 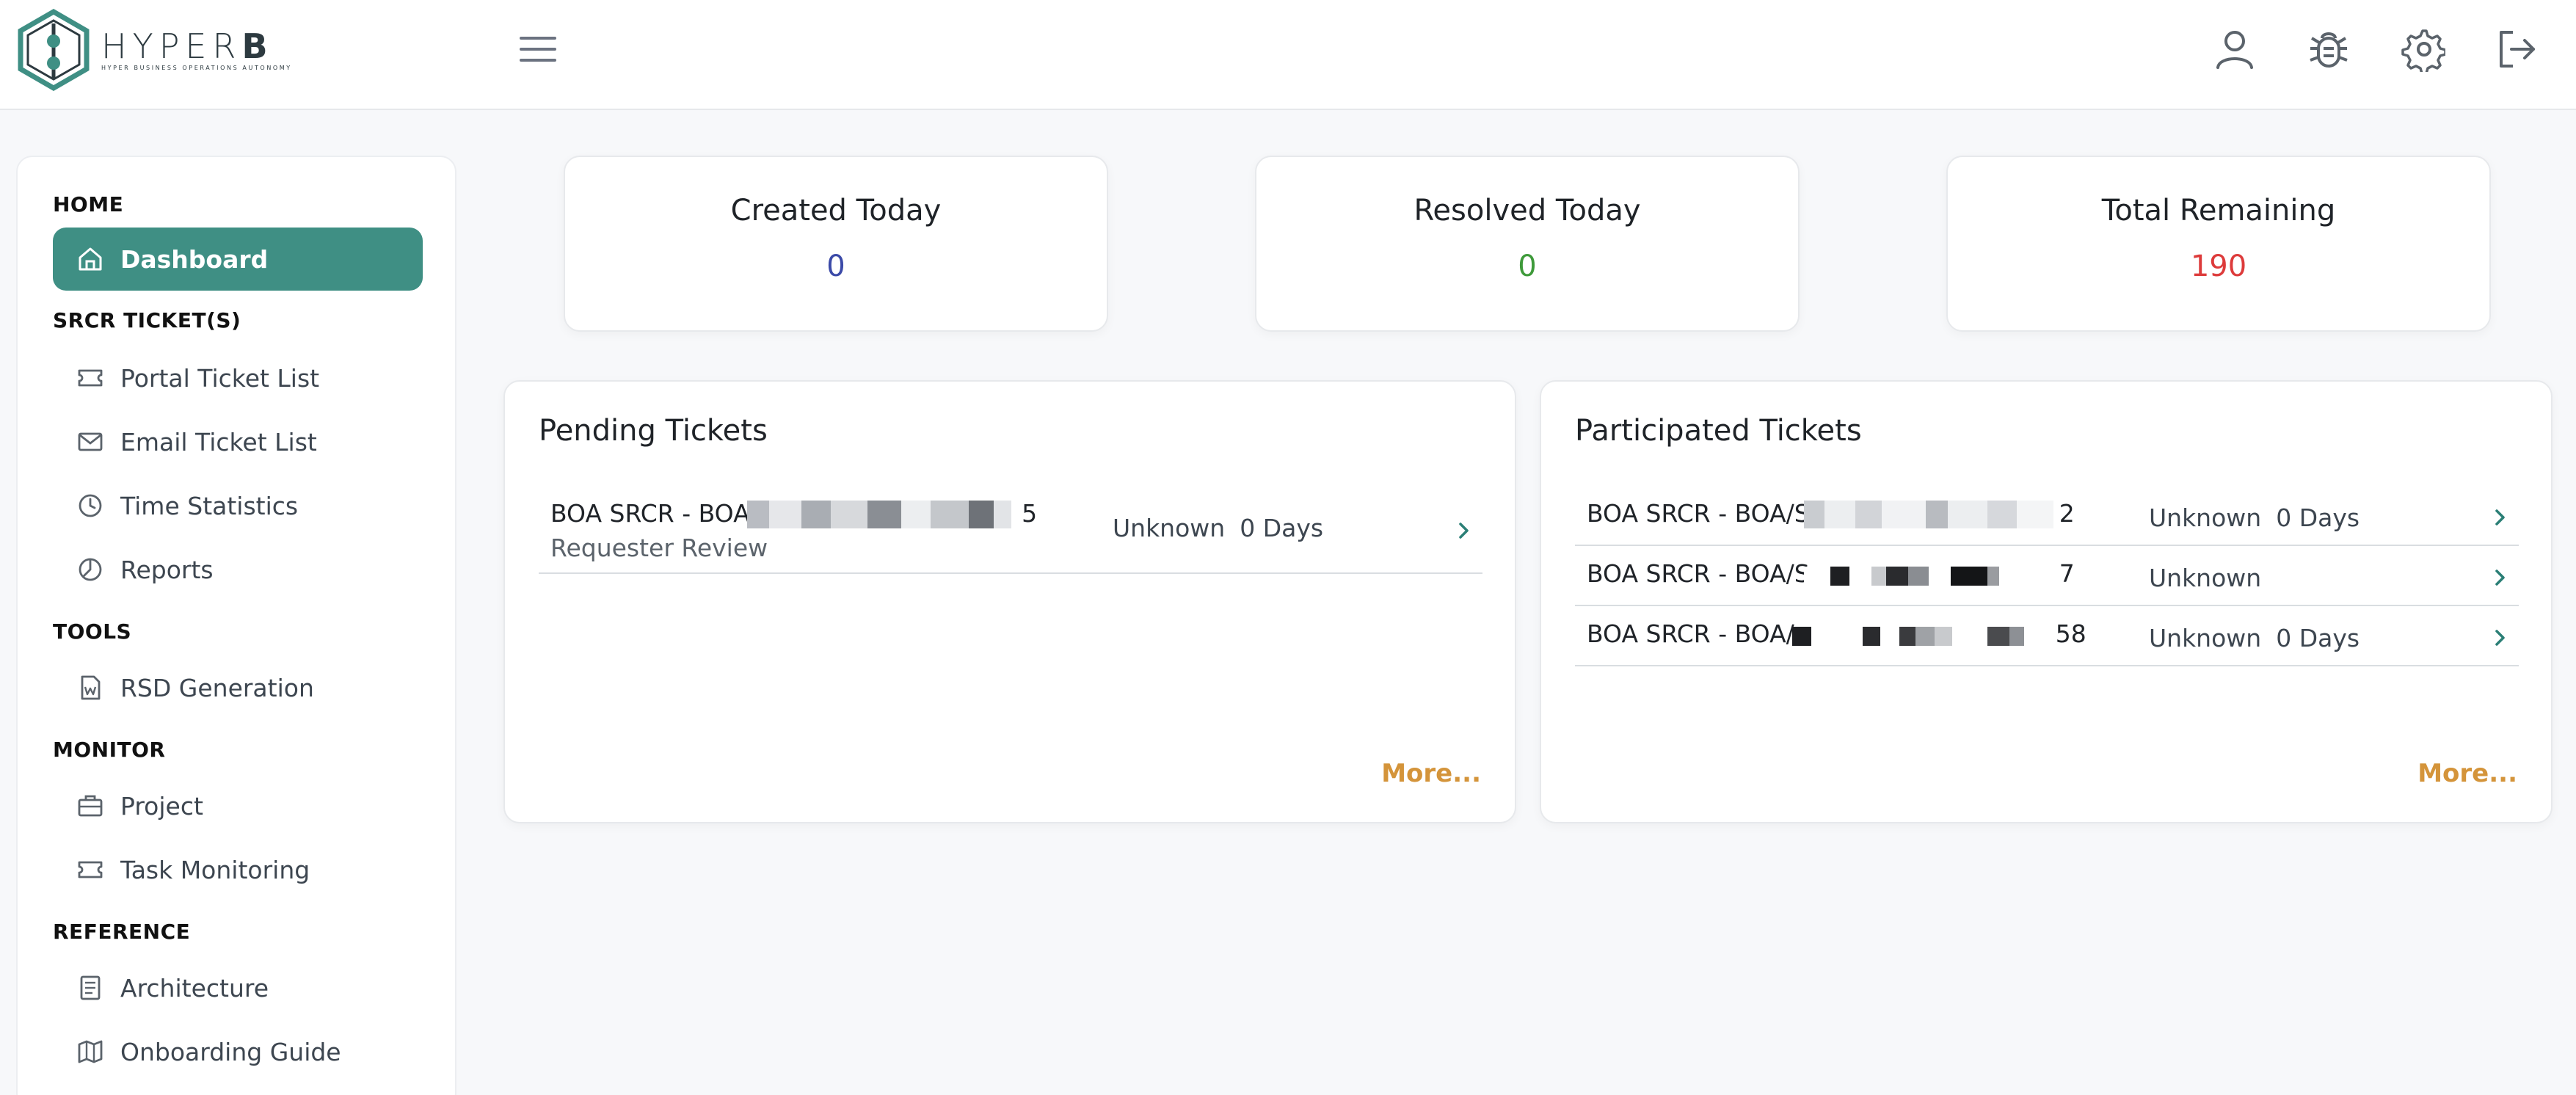 What do you see at coordinates (2422, 49) in the screenshot?
I see `gear-icon` at bounding box center [2422, 49].